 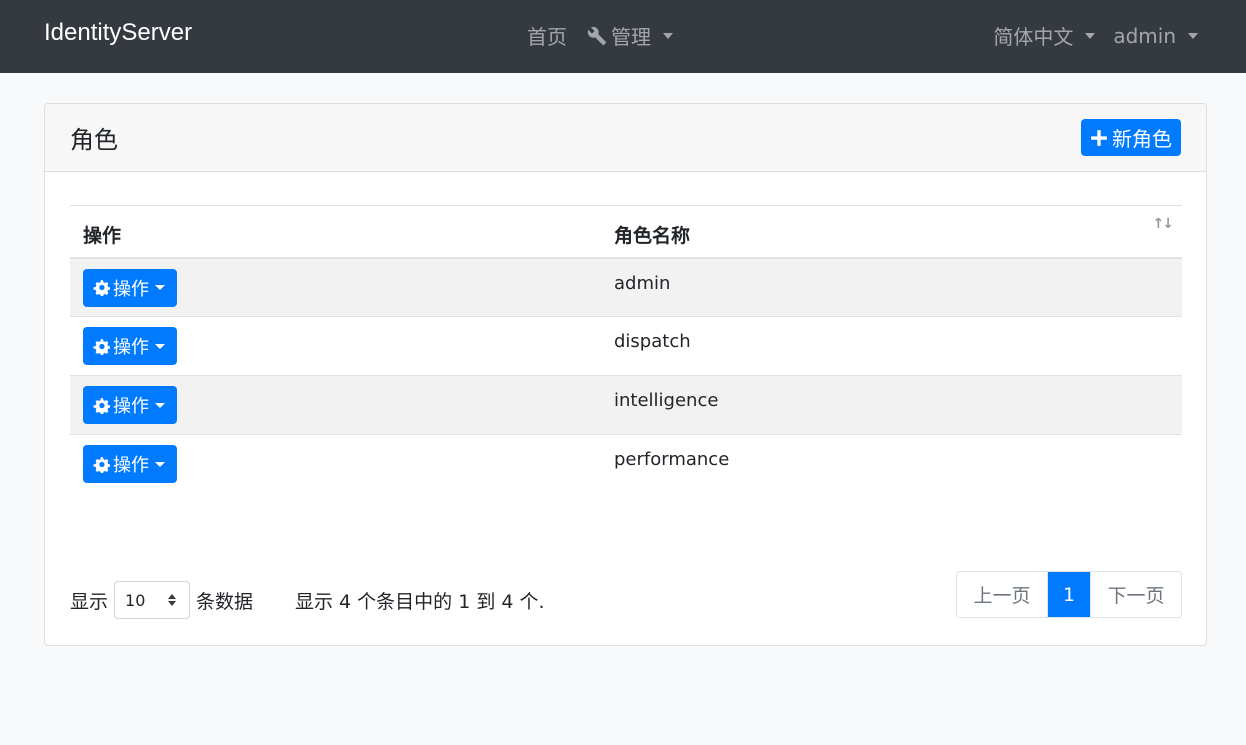 I want to click on page-1-button: 1, so click(x=1069, y=594).